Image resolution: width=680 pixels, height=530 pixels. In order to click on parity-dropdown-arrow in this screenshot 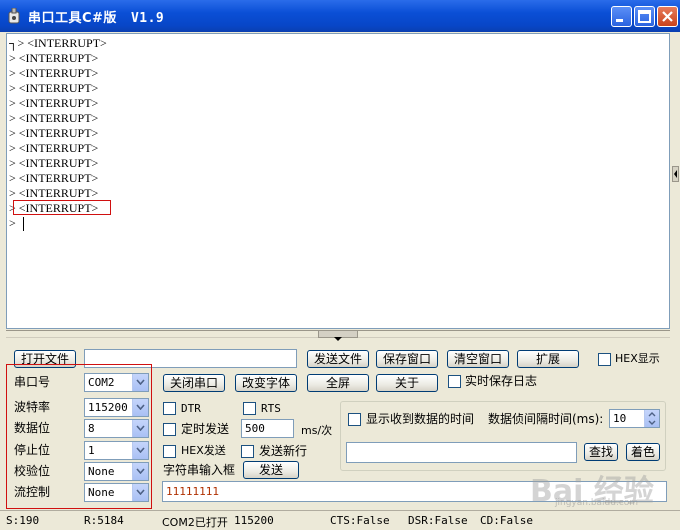, I will do `click(140, 471)`.